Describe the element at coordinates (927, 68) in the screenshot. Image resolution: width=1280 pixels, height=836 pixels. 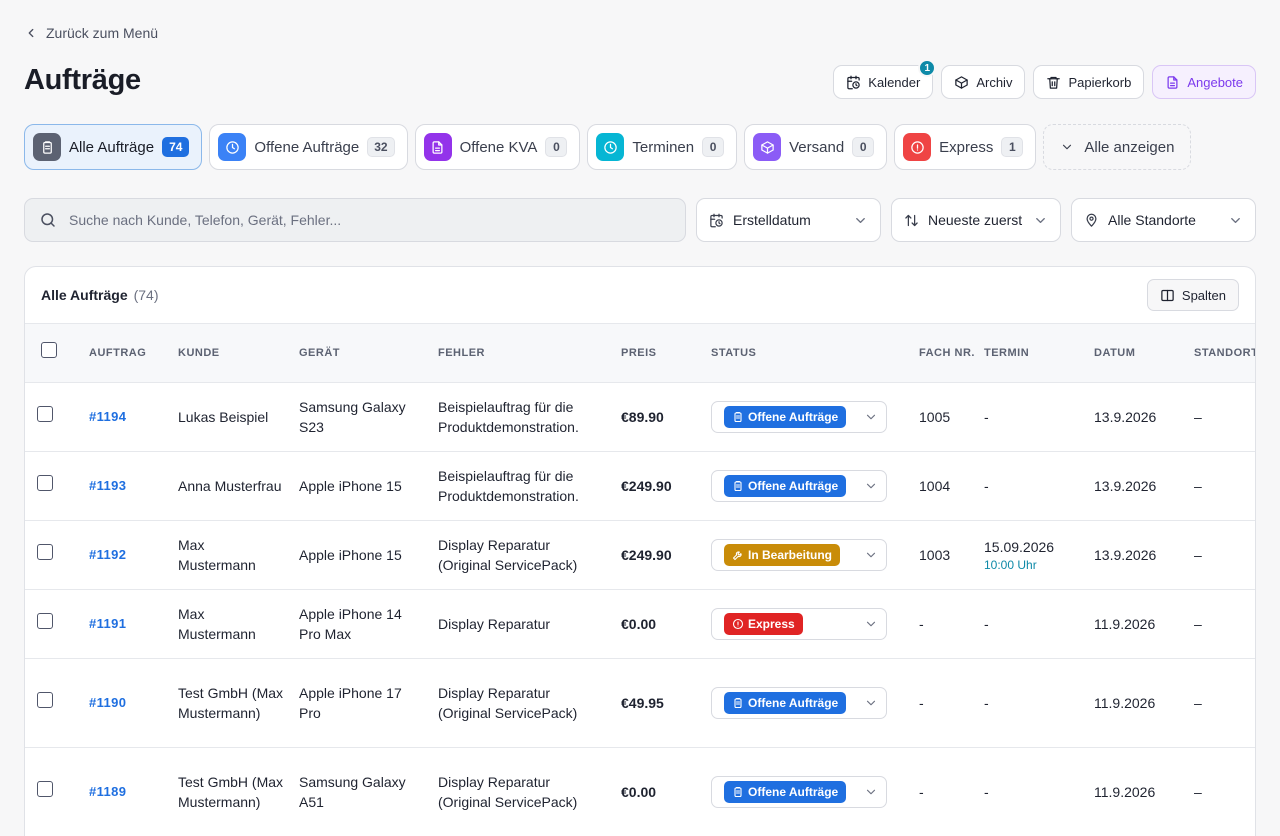
I see `calendar-badge: 1` at that location.